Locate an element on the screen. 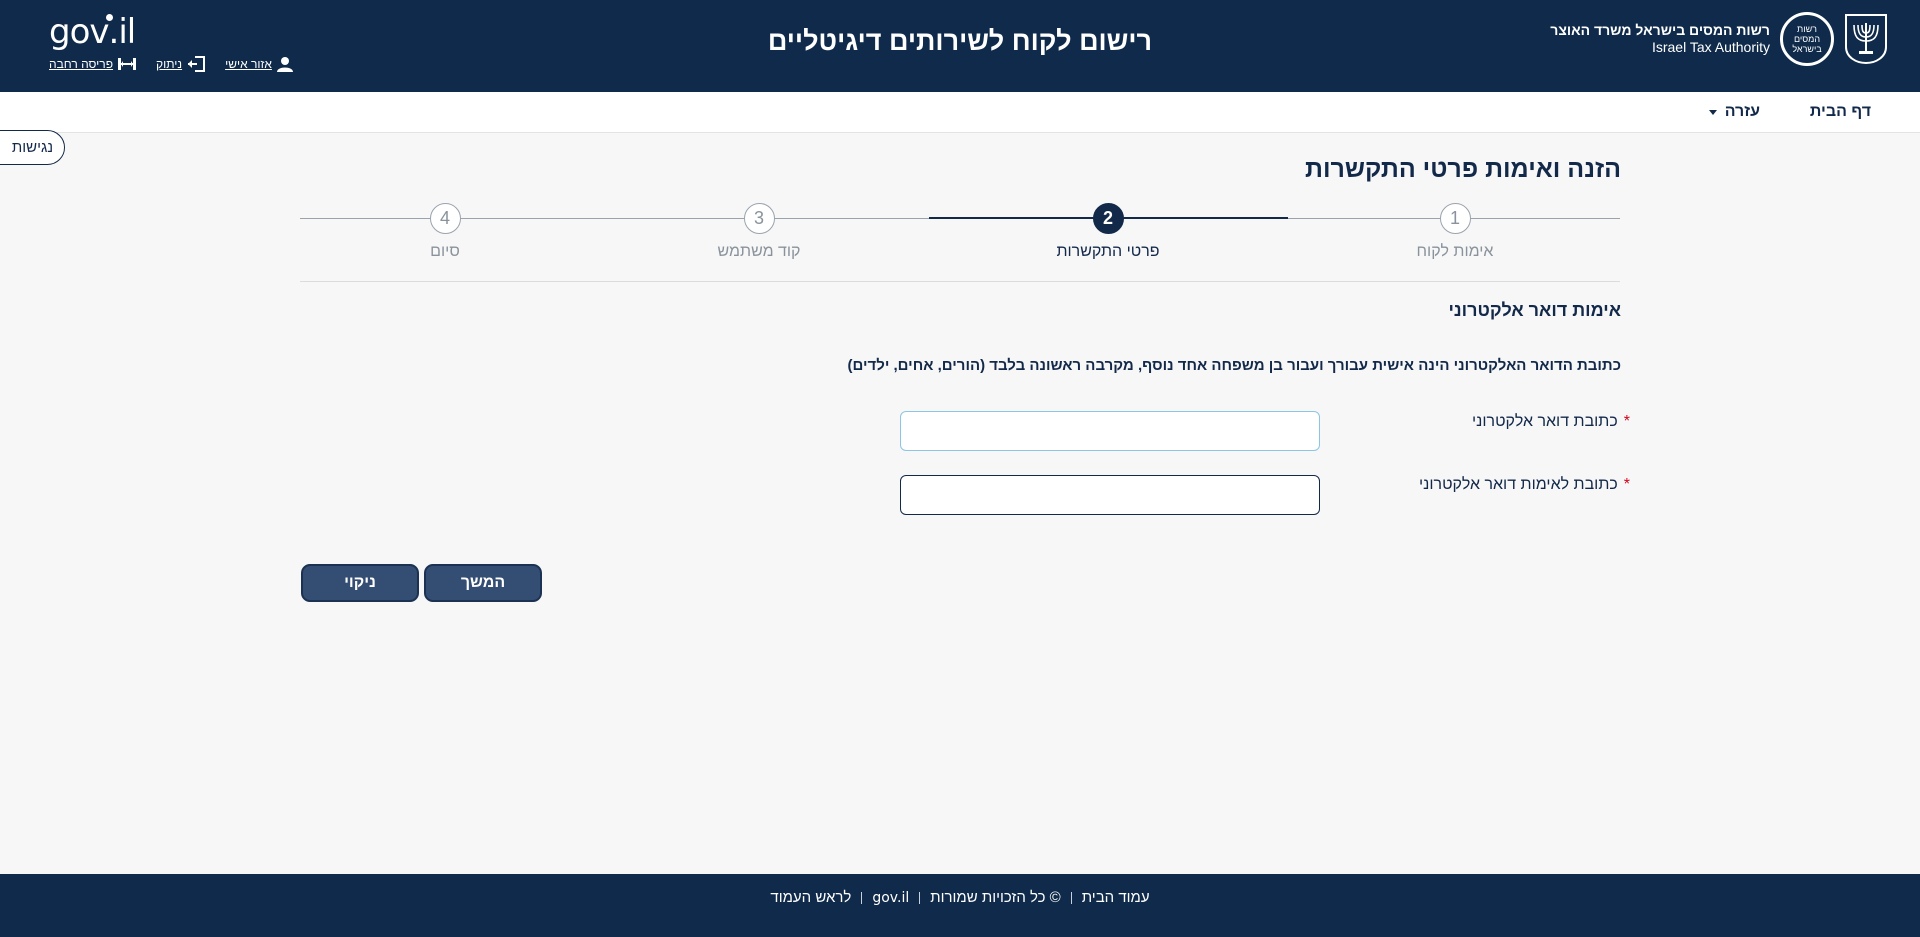 The width and height of the screenshot is (1920, 937). step-number: 1 is located at coordinates (1455, 218).